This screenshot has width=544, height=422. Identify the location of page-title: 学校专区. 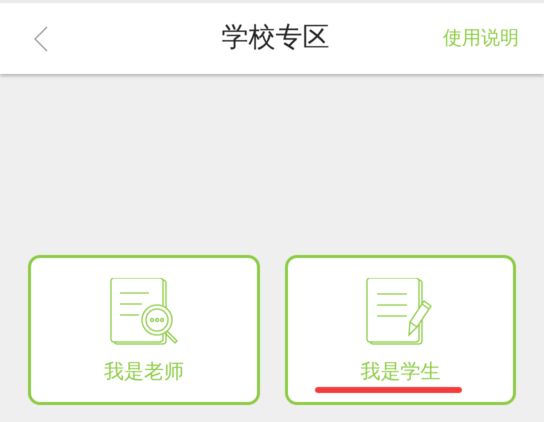
(276, 38).